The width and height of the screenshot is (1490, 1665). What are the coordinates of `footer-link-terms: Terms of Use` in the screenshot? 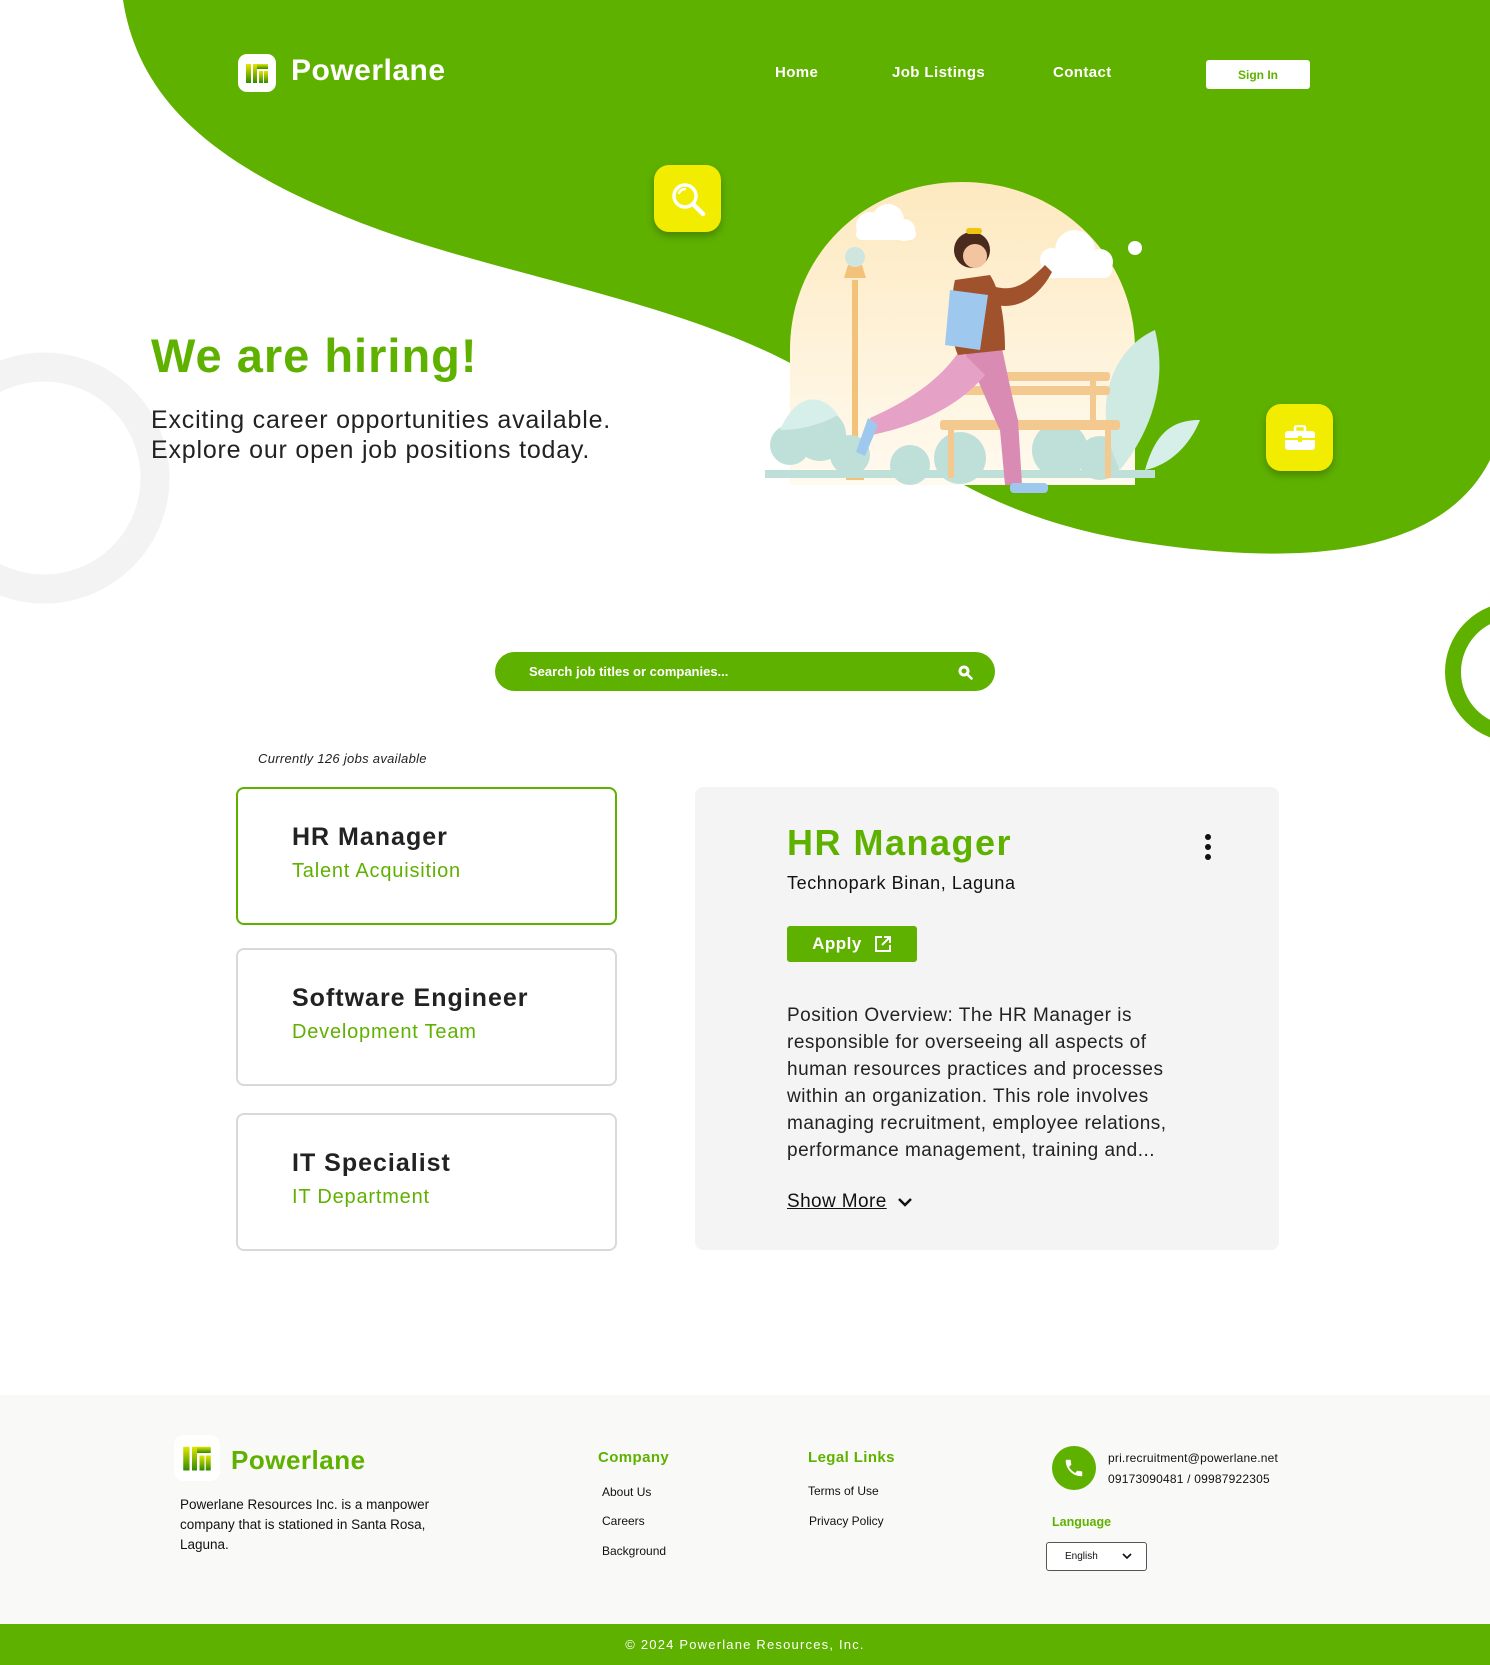 It's located at (843, 1491).